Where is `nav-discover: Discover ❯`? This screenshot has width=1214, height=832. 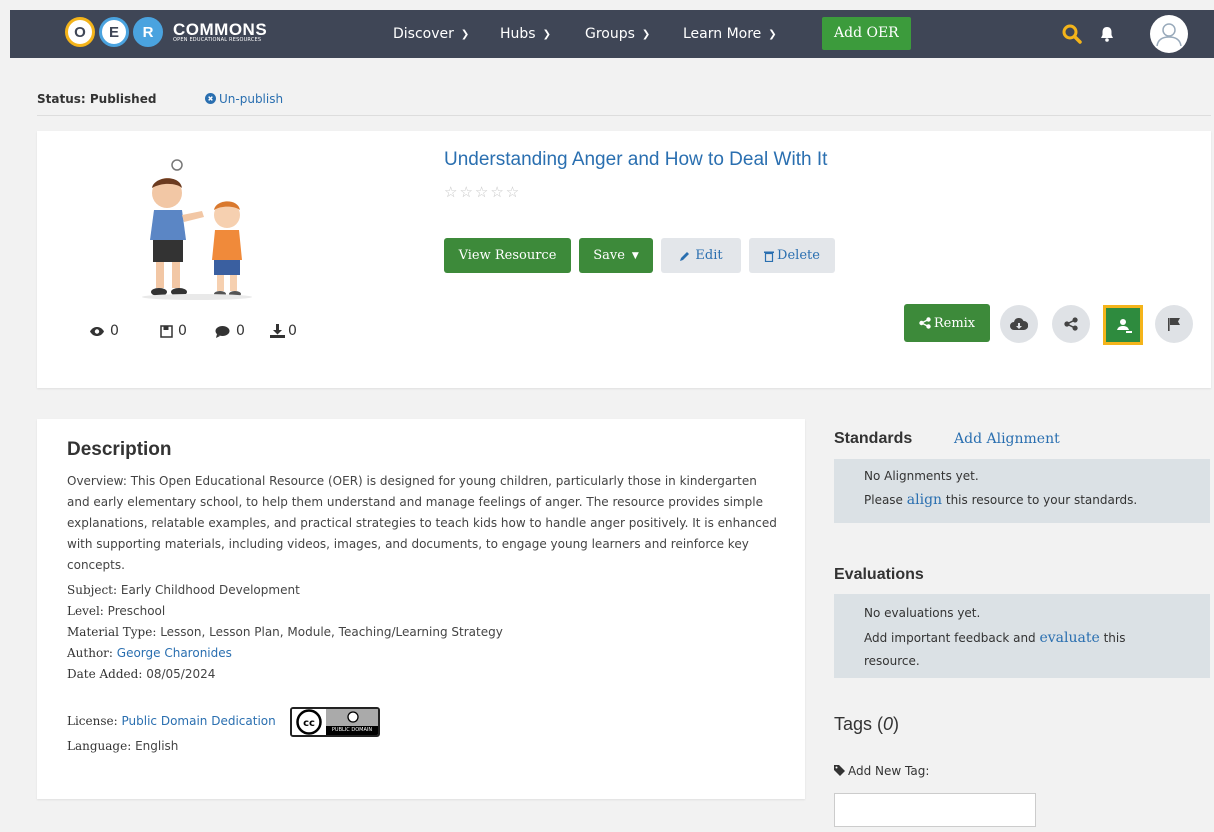
nav-discover: Discover ❯ is located at coordinates (431, 34).